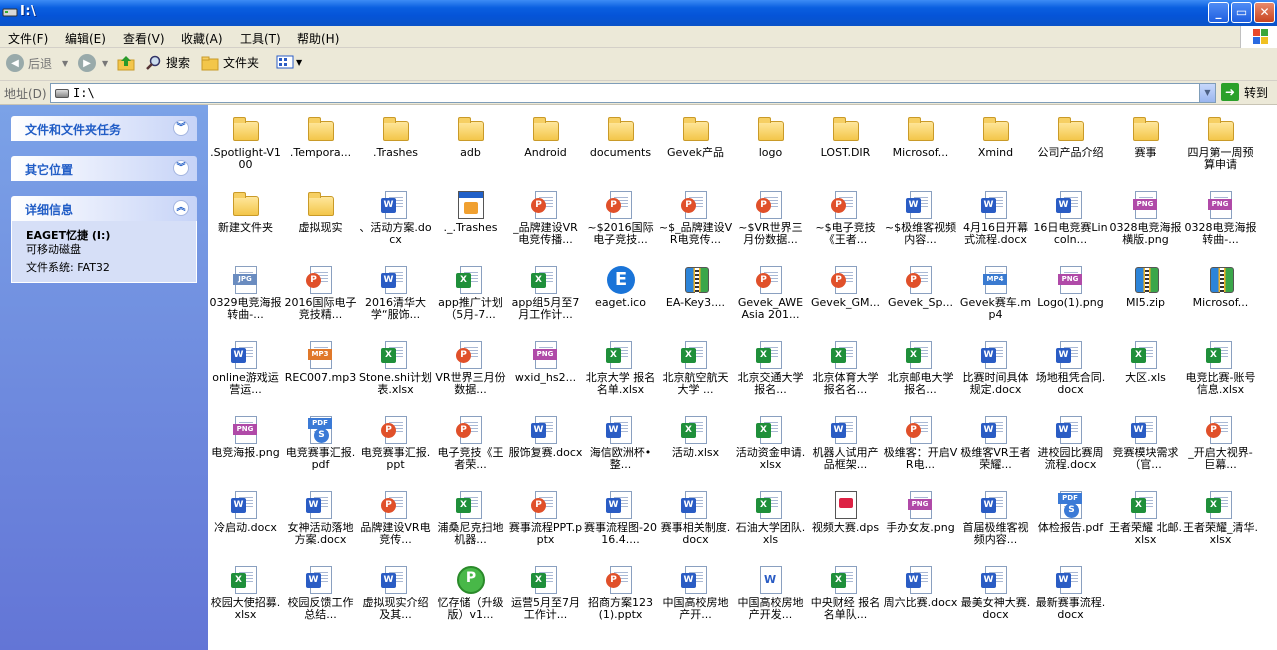 This screenshot has height=650, width=1277. Describe the element at coordinates (320, 220) in the screenshot. I see `file-item: 虚拟现实` at that location.